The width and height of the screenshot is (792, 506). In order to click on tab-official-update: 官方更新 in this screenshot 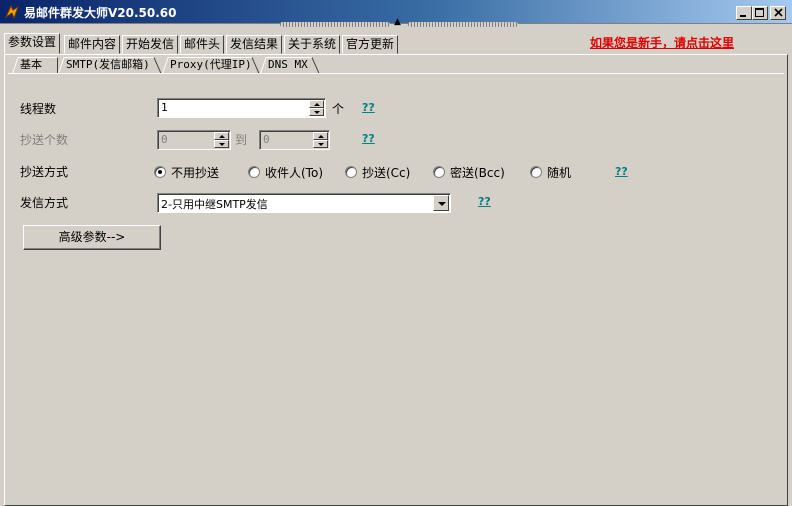, I will do `click(370, 44)`.